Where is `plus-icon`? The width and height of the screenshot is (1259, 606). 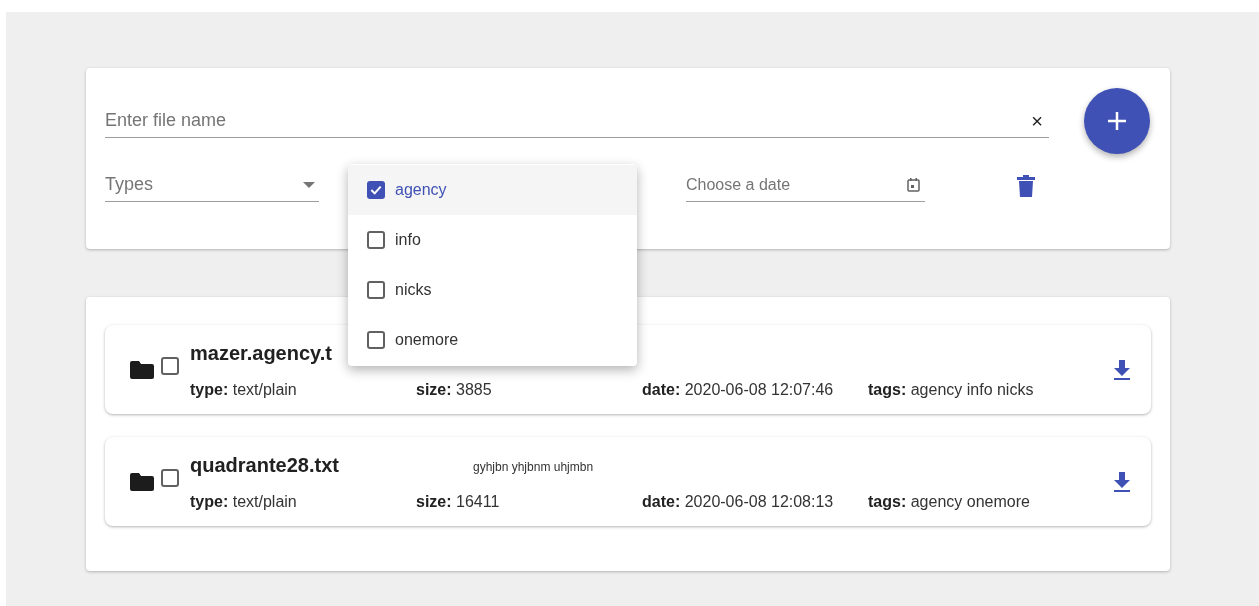
plus-icon is located at coordinates (1117, 121).